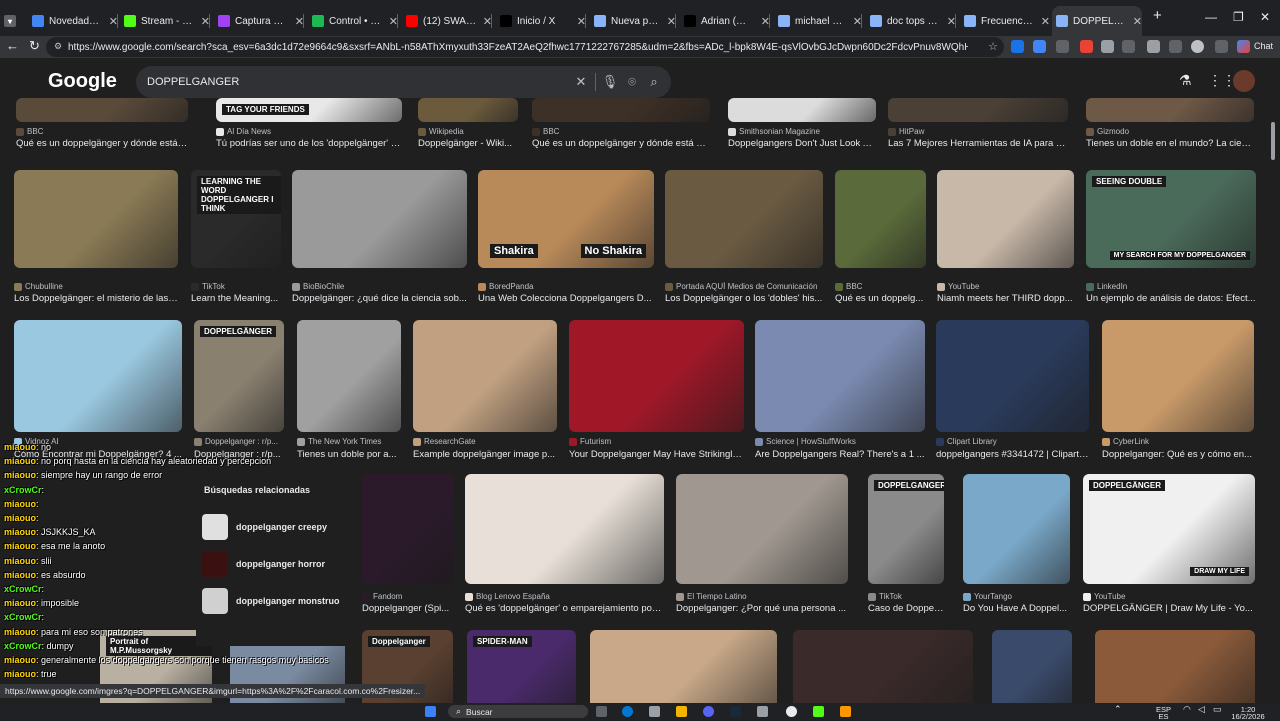  What do you see at coordinates (610, 82) in the screenshot?
I see `microphone-icon: 🎙` at bounding box center [610, 82].